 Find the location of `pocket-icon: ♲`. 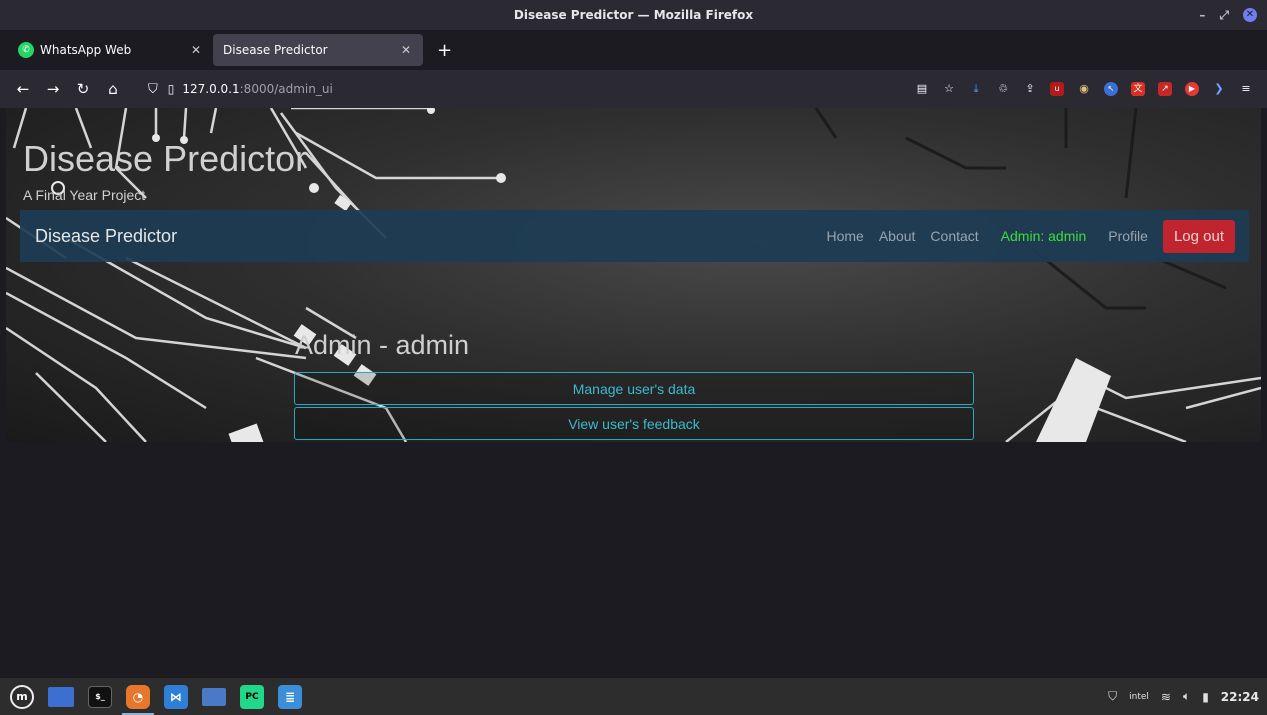

pocket-icon: ♲ is located at coordinates (1003, 89).